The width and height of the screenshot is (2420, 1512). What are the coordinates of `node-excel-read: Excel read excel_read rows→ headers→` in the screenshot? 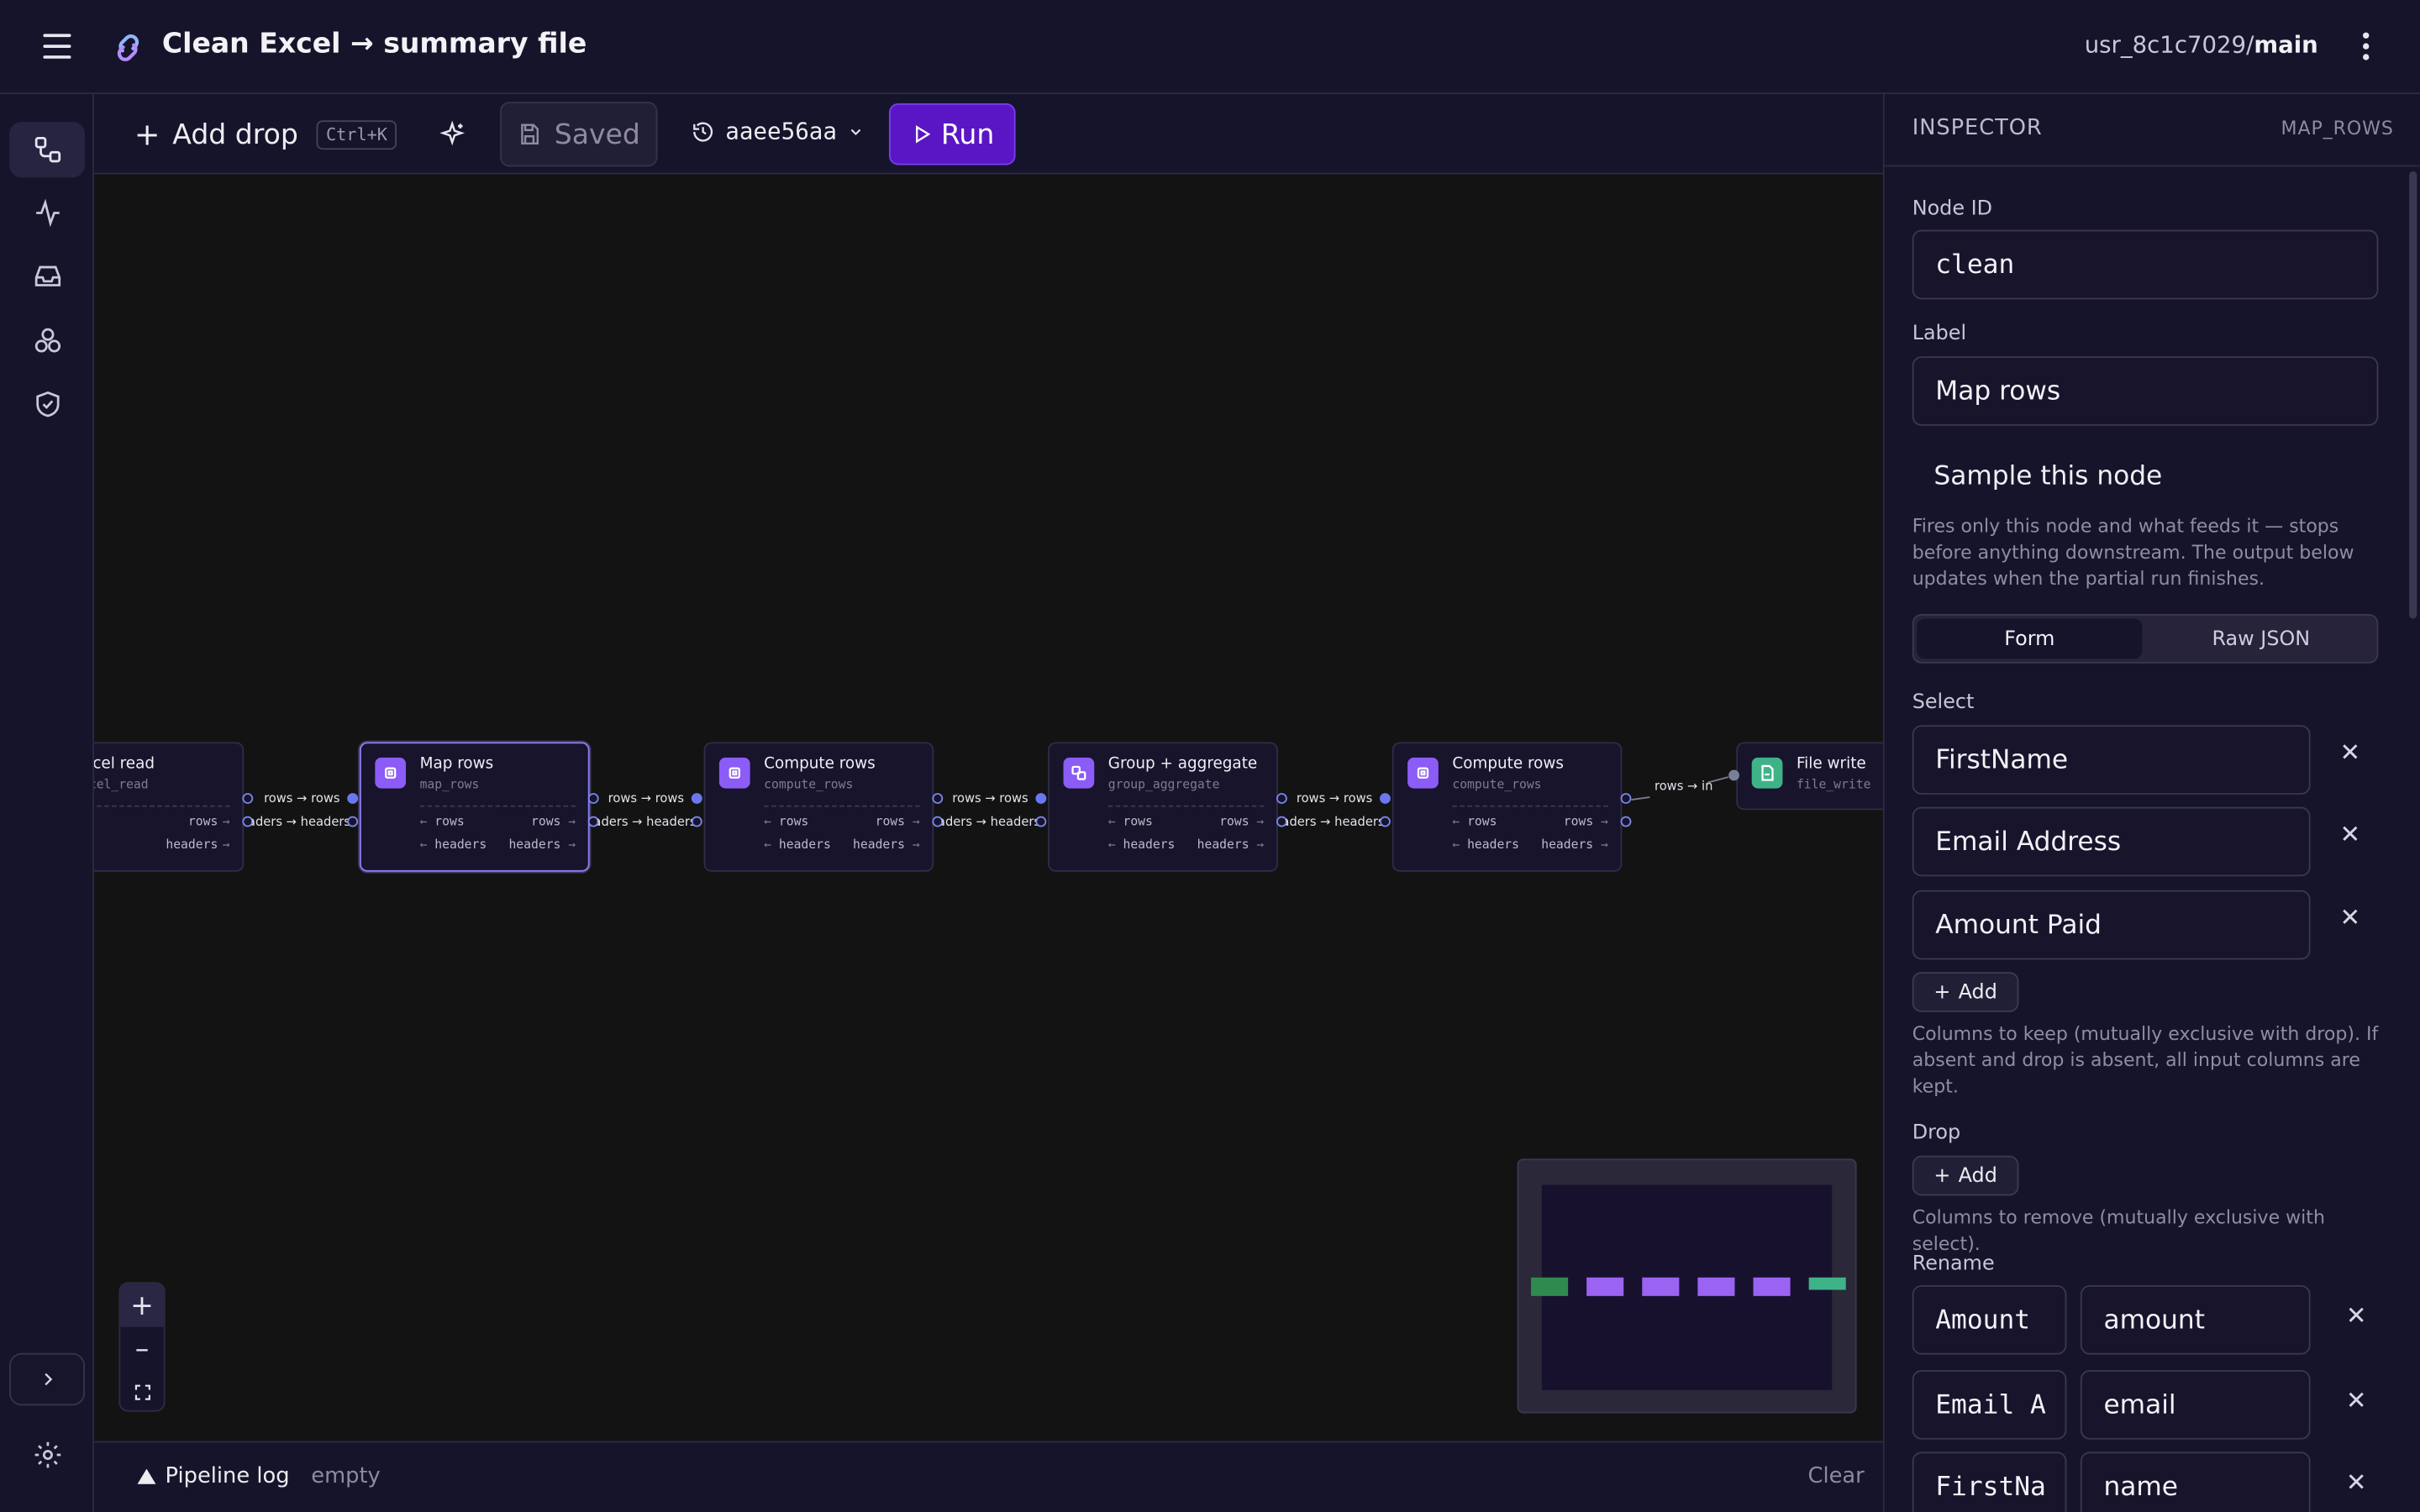 It's located at (169, 807).